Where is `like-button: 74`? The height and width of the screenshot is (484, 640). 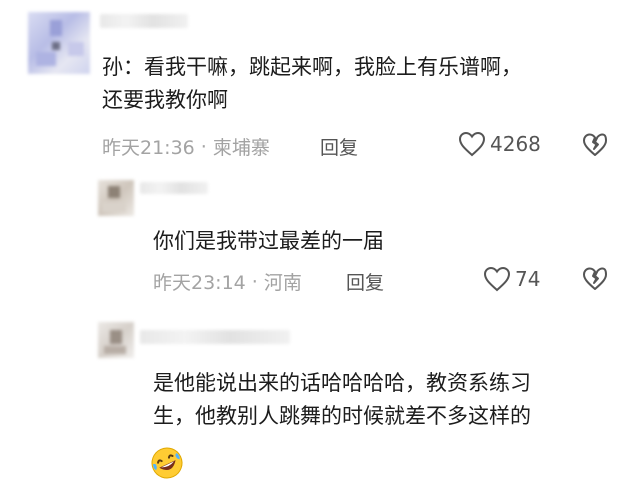 like-button: 74 is located at coordinates (511, 279).